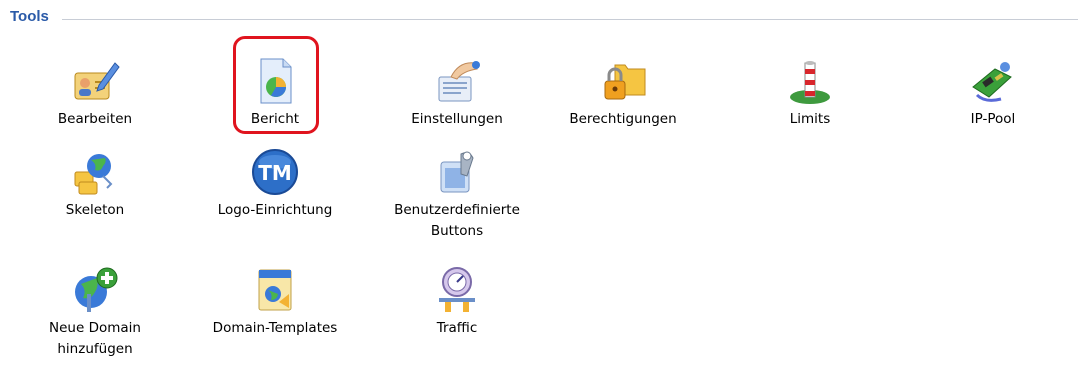 This screenshot has height=370, width=1092. I want to click on tool-label: Skeleton, so click(95, 210).